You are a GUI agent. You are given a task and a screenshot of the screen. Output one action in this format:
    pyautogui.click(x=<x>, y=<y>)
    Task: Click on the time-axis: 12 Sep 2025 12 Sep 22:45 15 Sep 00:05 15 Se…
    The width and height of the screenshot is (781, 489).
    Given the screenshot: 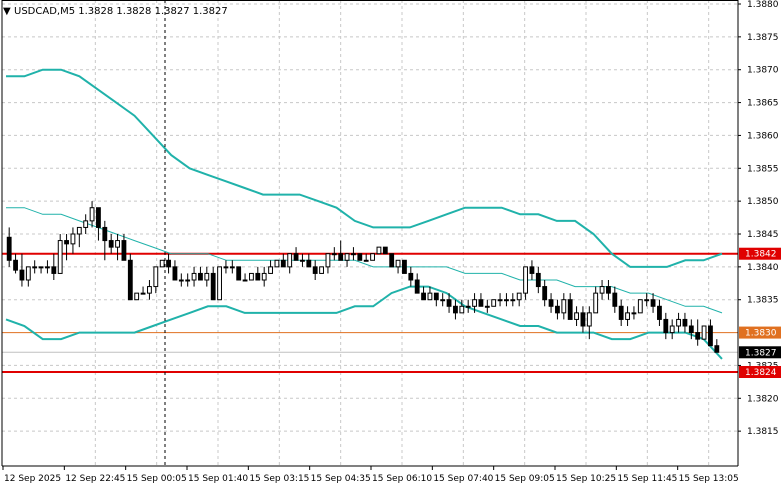 What is the action you would take?
    pyautogui.click(x=370, y=475)
    